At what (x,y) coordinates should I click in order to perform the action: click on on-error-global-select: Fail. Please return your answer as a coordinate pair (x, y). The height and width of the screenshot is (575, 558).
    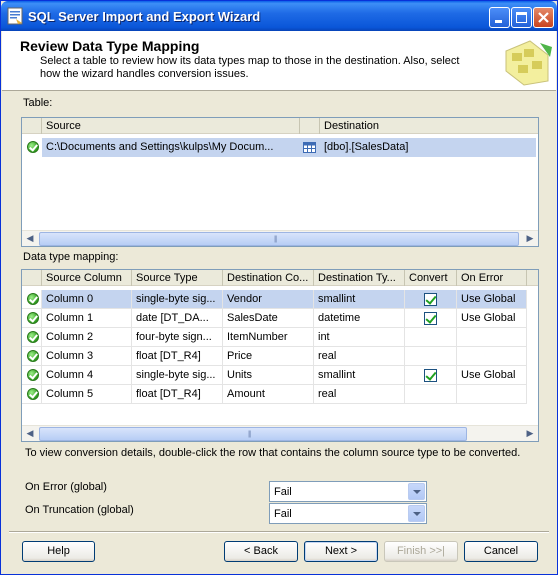
    Looking at the image, I should click on (348, 491).